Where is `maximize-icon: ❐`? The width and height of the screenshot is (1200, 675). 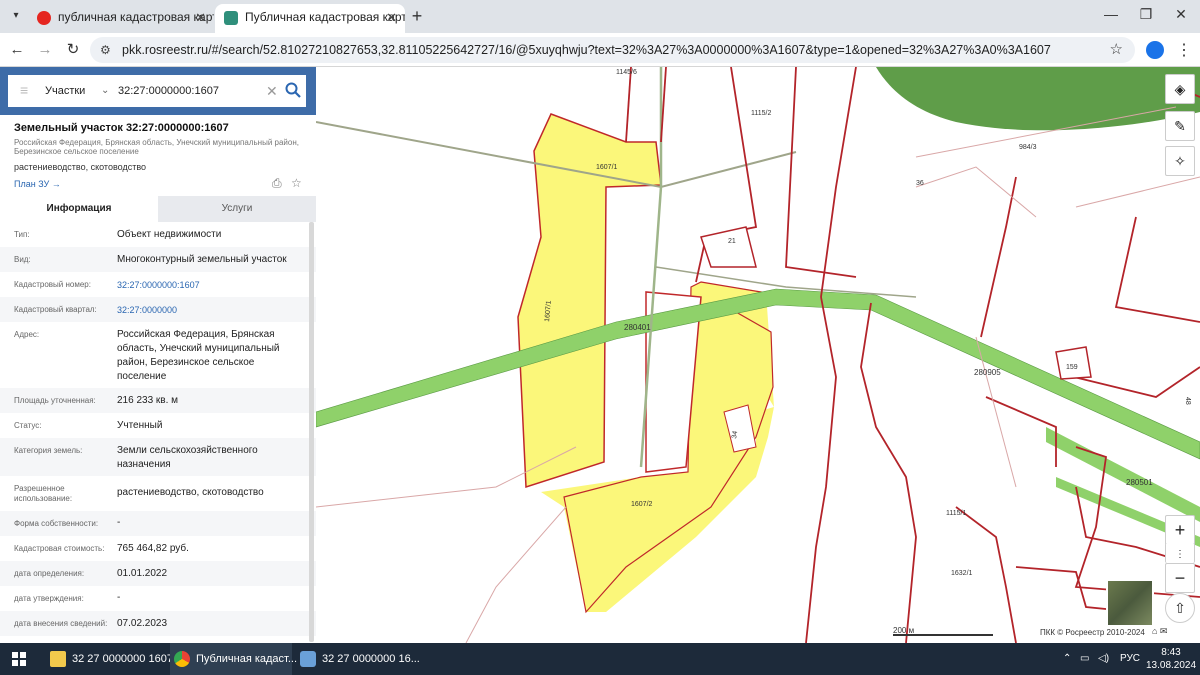 maximize-icon: ❐ is located at coordinates (1146, 14).